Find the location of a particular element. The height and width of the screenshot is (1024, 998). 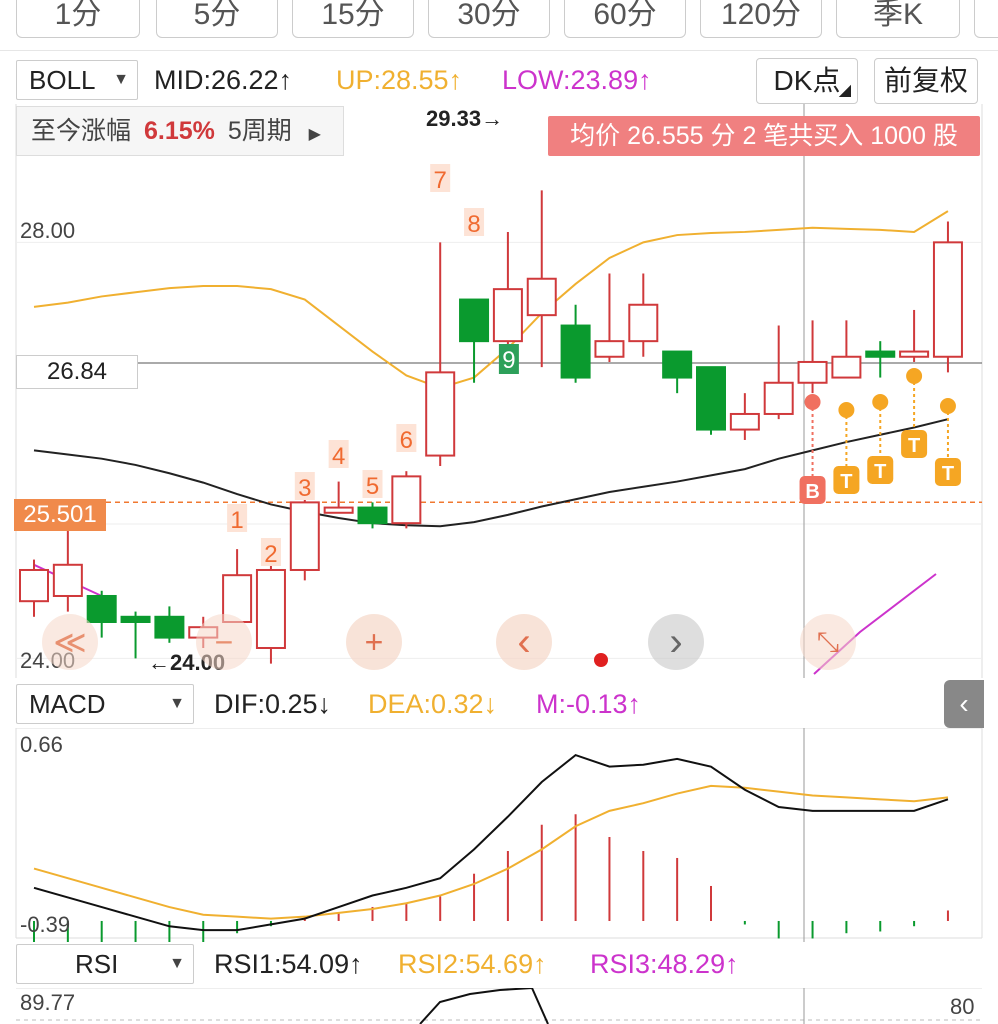

macd-bottom-label: -0.39 is located at coordinates (45, 924).